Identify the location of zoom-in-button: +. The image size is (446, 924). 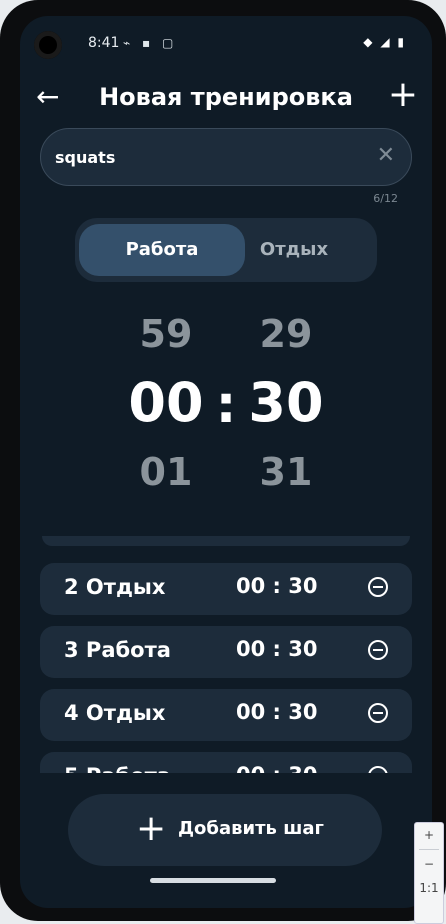
(429, 835).